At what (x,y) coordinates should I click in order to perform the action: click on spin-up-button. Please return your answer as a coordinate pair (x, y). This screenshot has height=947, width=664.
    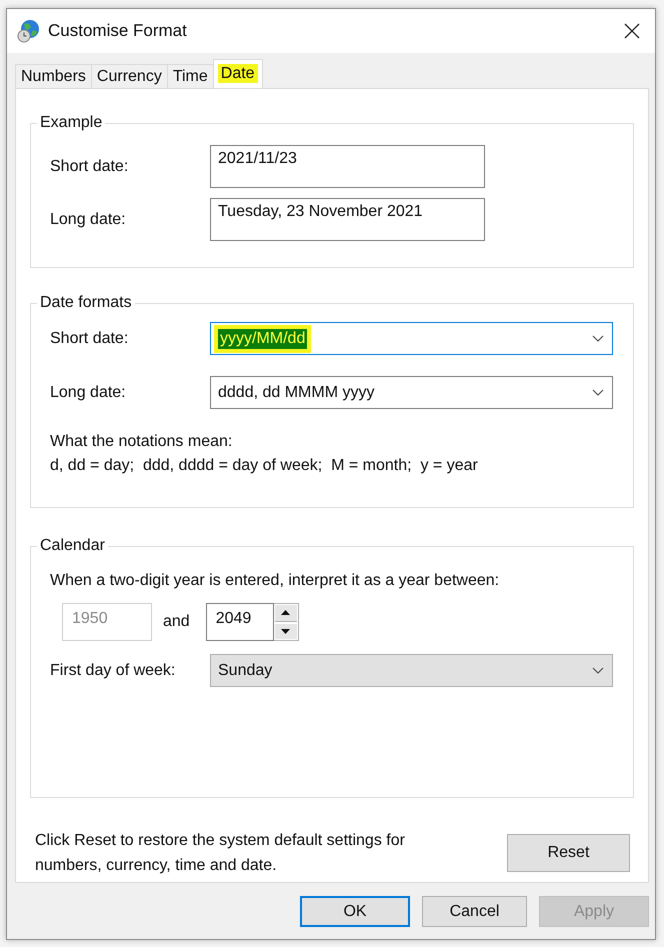
    Looking at the image, I should click on (285, 613).